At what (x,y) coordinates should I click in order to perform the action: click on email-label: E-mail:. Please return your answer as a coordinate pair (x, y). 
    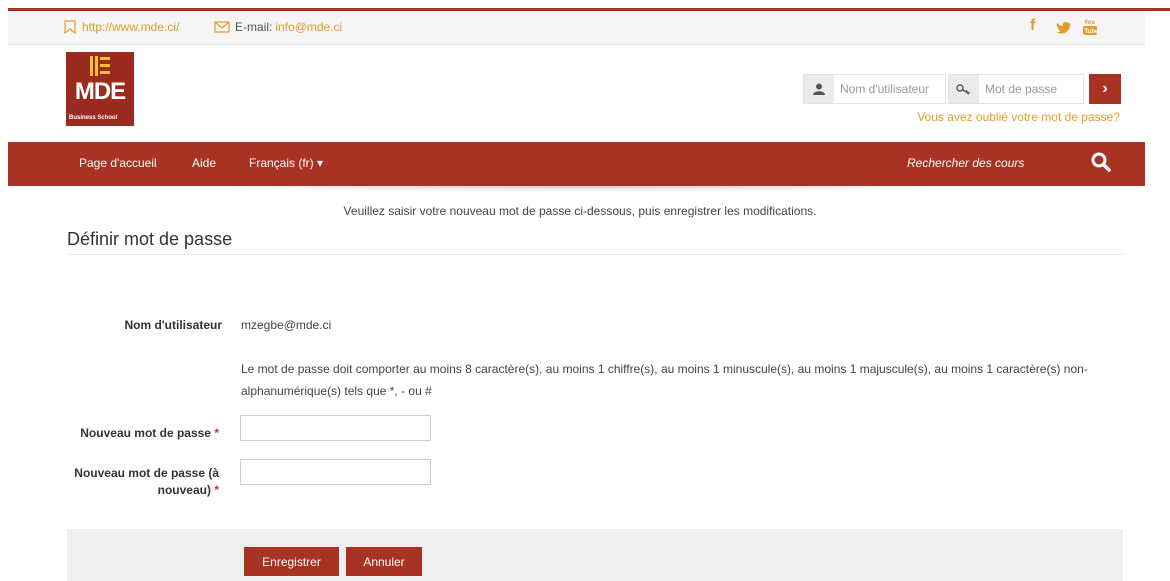
    Looking at the image, I should click on (254, 27).